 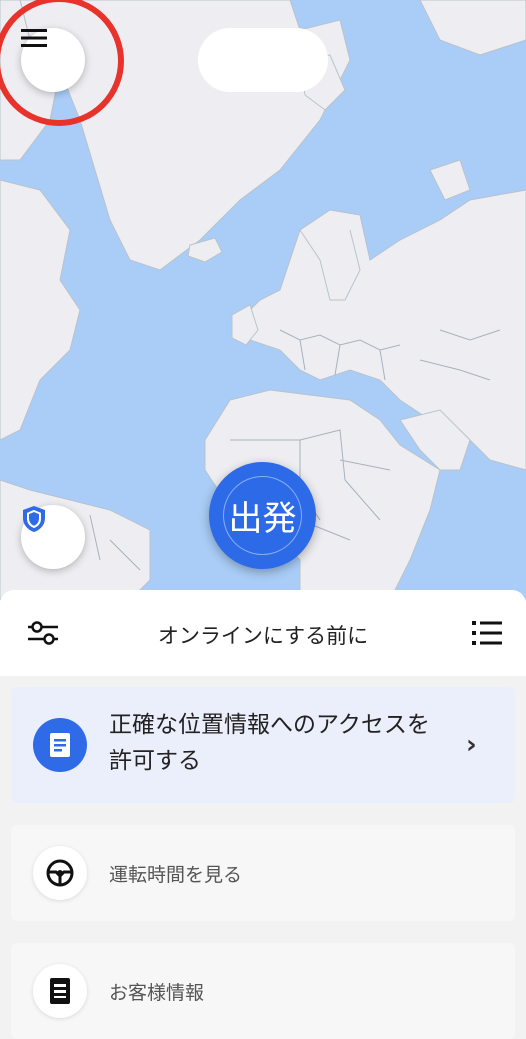 I want to click on list-button, so click(x=487, y=635).